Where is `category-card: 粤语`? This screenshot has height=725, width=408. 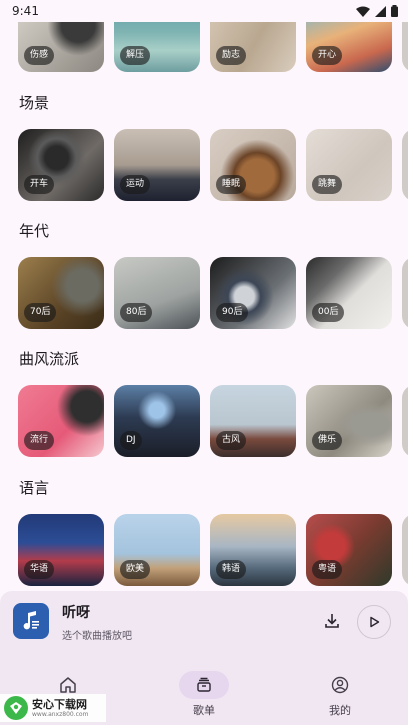 category-card: 粤语 is located at coordinates (349, 550).